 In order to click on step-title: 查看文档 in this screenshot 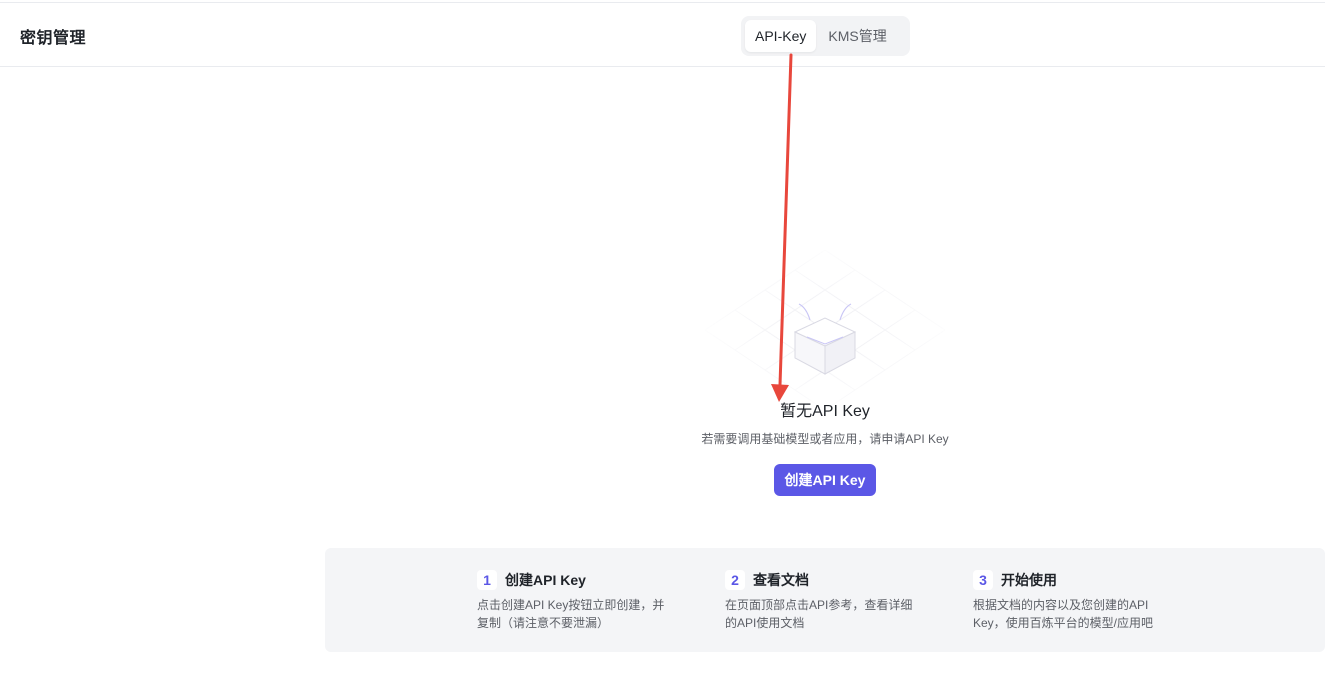, I will do `click(781, 580)`.